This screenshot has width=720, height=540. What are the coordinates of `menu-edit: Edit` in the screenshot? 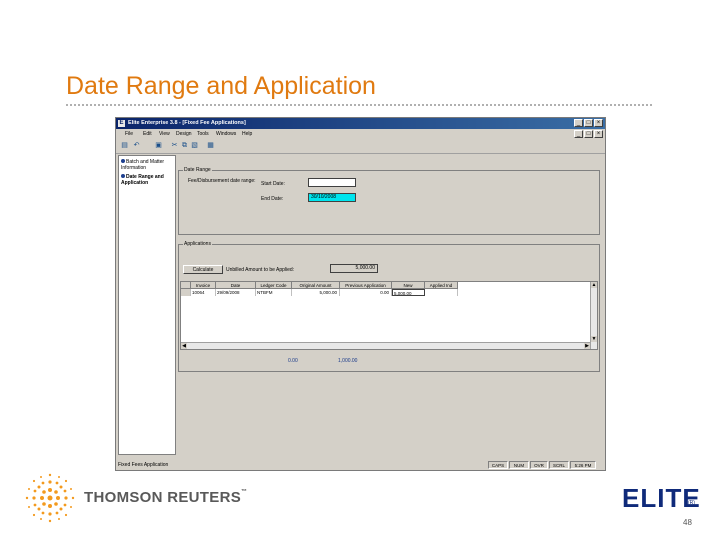 It's located at (147, 134).